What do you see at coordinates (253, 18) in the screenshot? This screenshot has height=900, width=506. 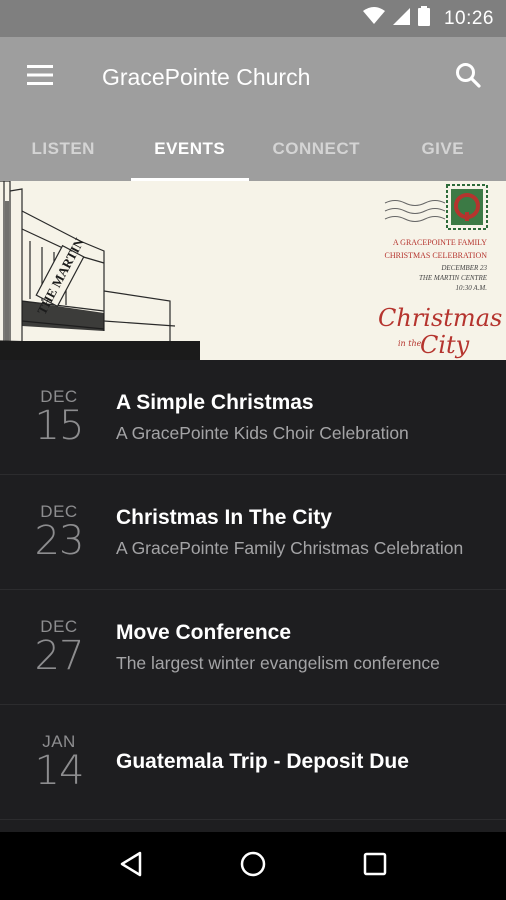 I see `status-bar: 10:26` at bounding box center [253, 18].